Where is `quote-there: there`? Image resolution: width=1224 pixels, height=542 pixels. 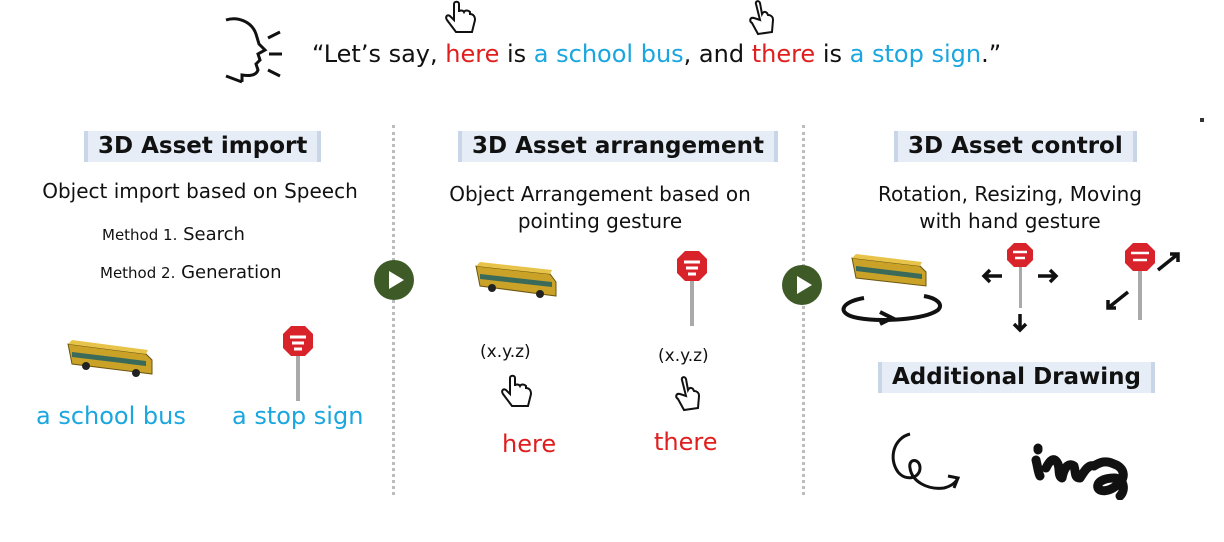 quote-there: there is located at coordinates (783, 54).